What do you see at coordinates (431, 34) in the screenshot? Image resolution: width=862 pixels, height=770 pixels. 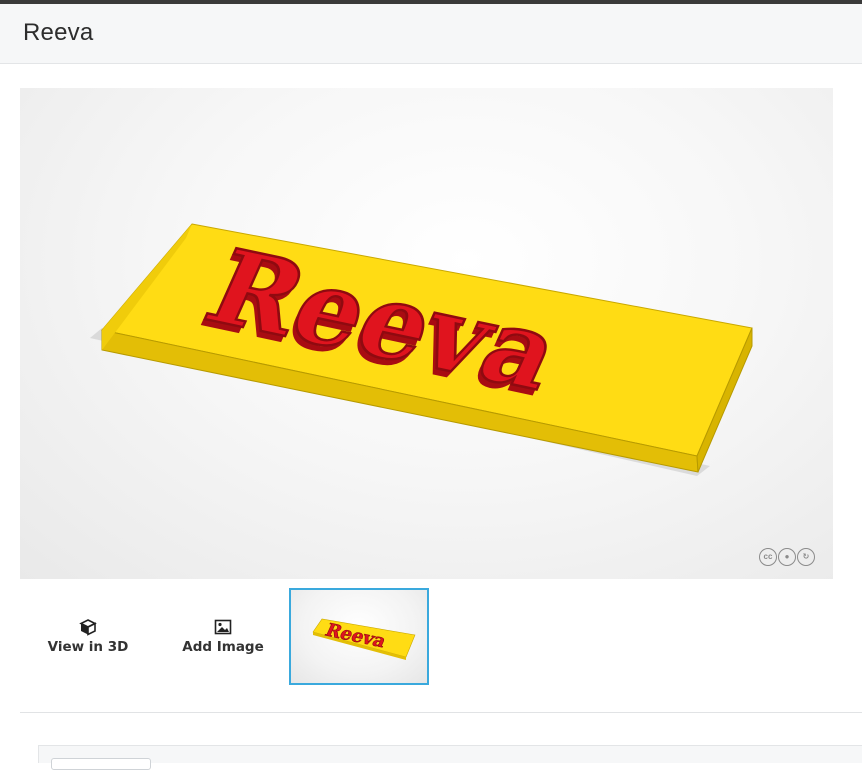 I see `page-header: Reeva` at bounding box center [431, 34].